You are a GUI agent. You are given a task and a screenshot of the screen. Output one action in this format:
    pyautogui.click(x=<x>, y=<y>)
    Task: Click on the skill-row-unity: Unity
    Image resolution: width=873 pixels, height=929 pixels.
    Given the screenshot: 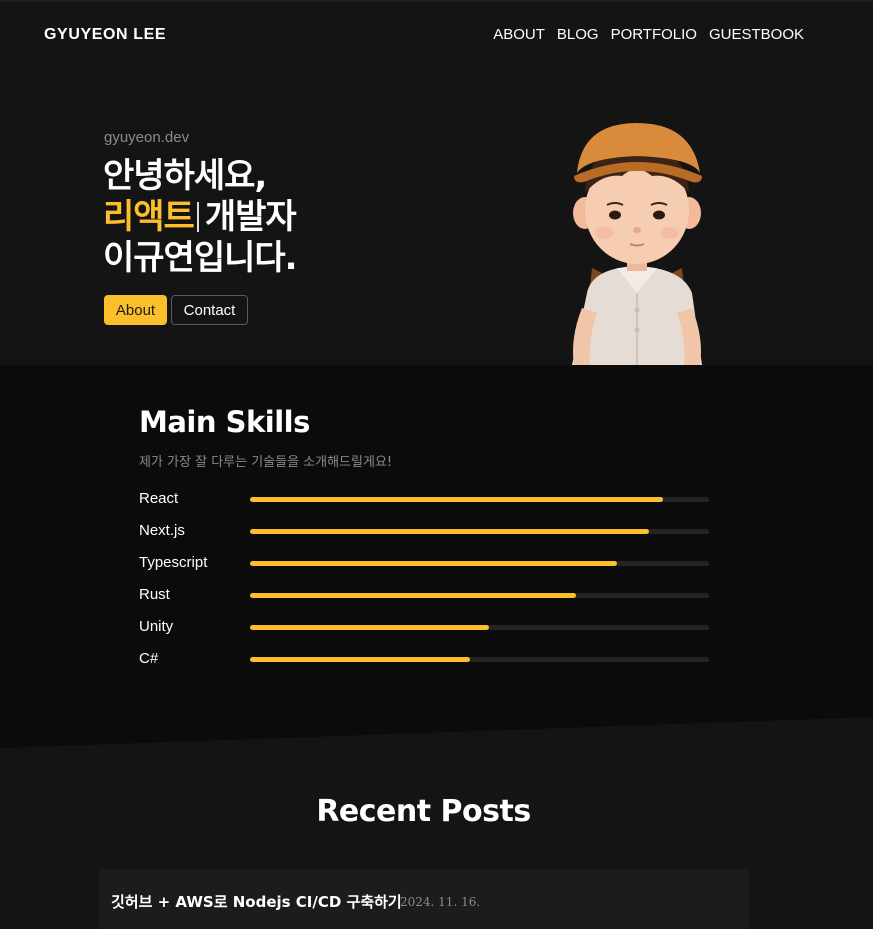 What is the action you would take?
    pyautogui.click(x=424, y=628)
    